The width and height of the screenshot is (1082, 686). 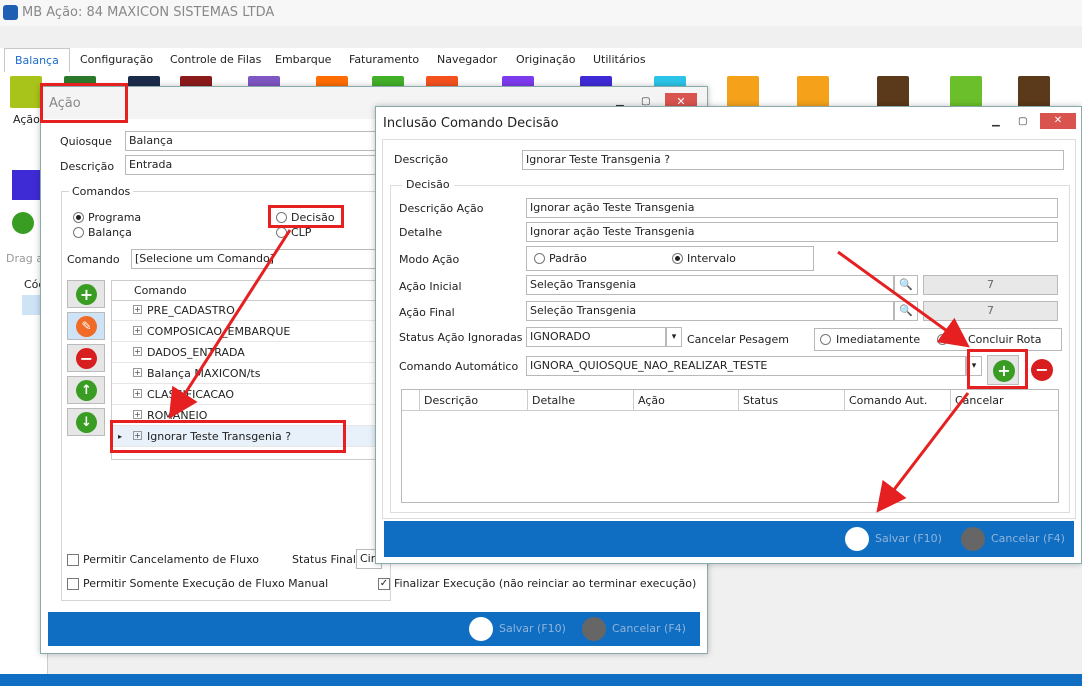 I want to click on arrow-to-save, so click(x=923, y=452).